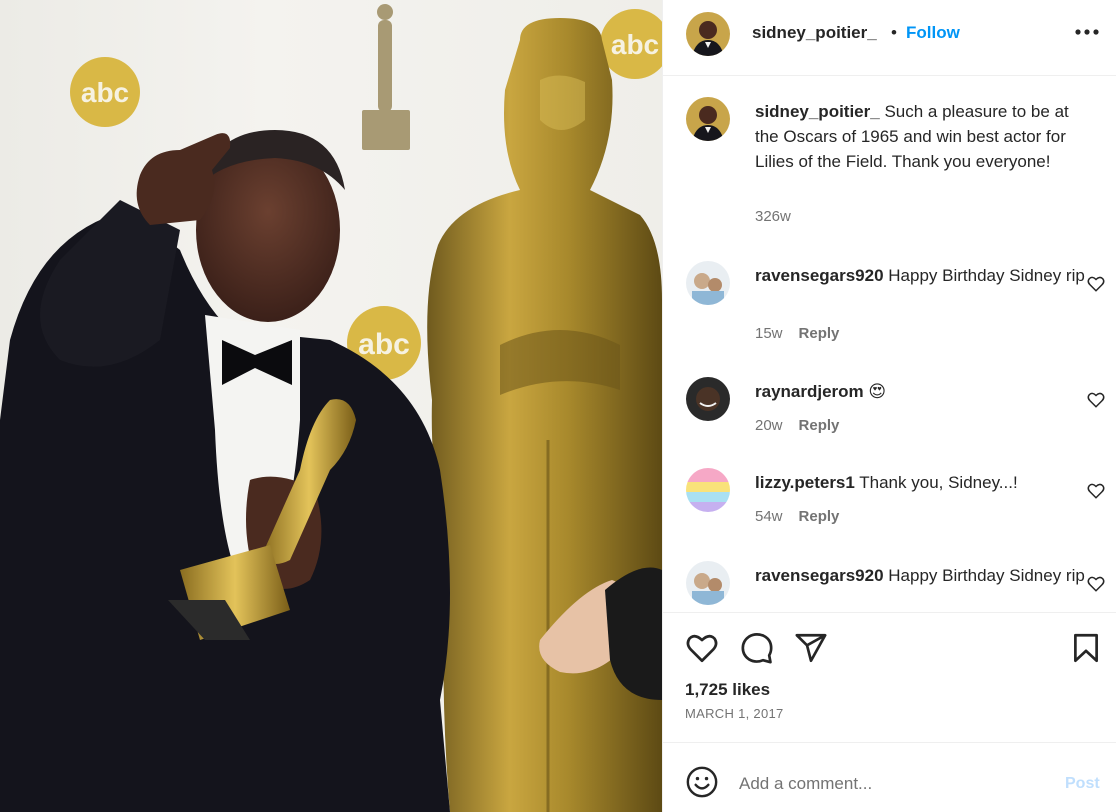 This screenshot has width=1116, height=812. What do you see at coordinates (769, 516) in the screenshot?
I see `comment-time: 54w` at bounding box center [769, 516].